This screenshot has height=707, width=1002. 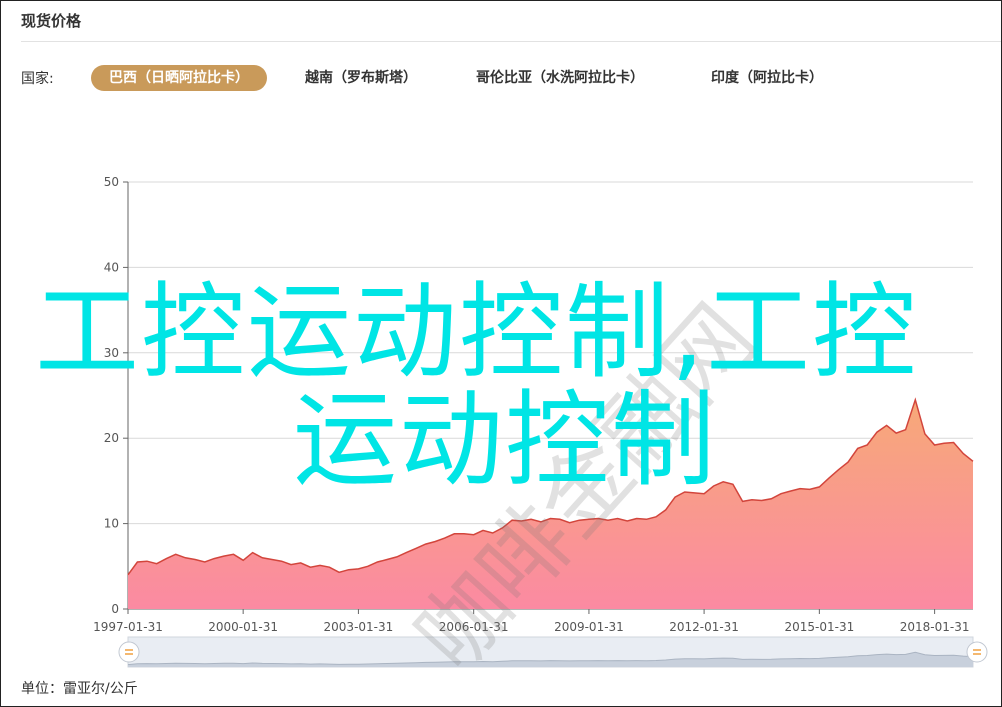 I want to click on x-tick-label: 1997-01-31, so click(x=128, y=627).